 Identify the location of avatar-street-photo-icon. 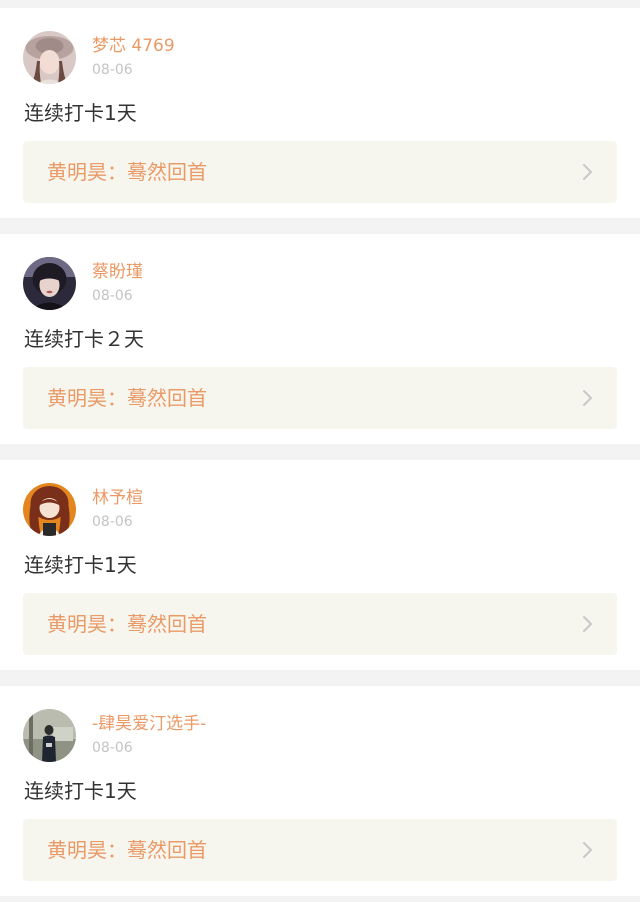
(49, 735).